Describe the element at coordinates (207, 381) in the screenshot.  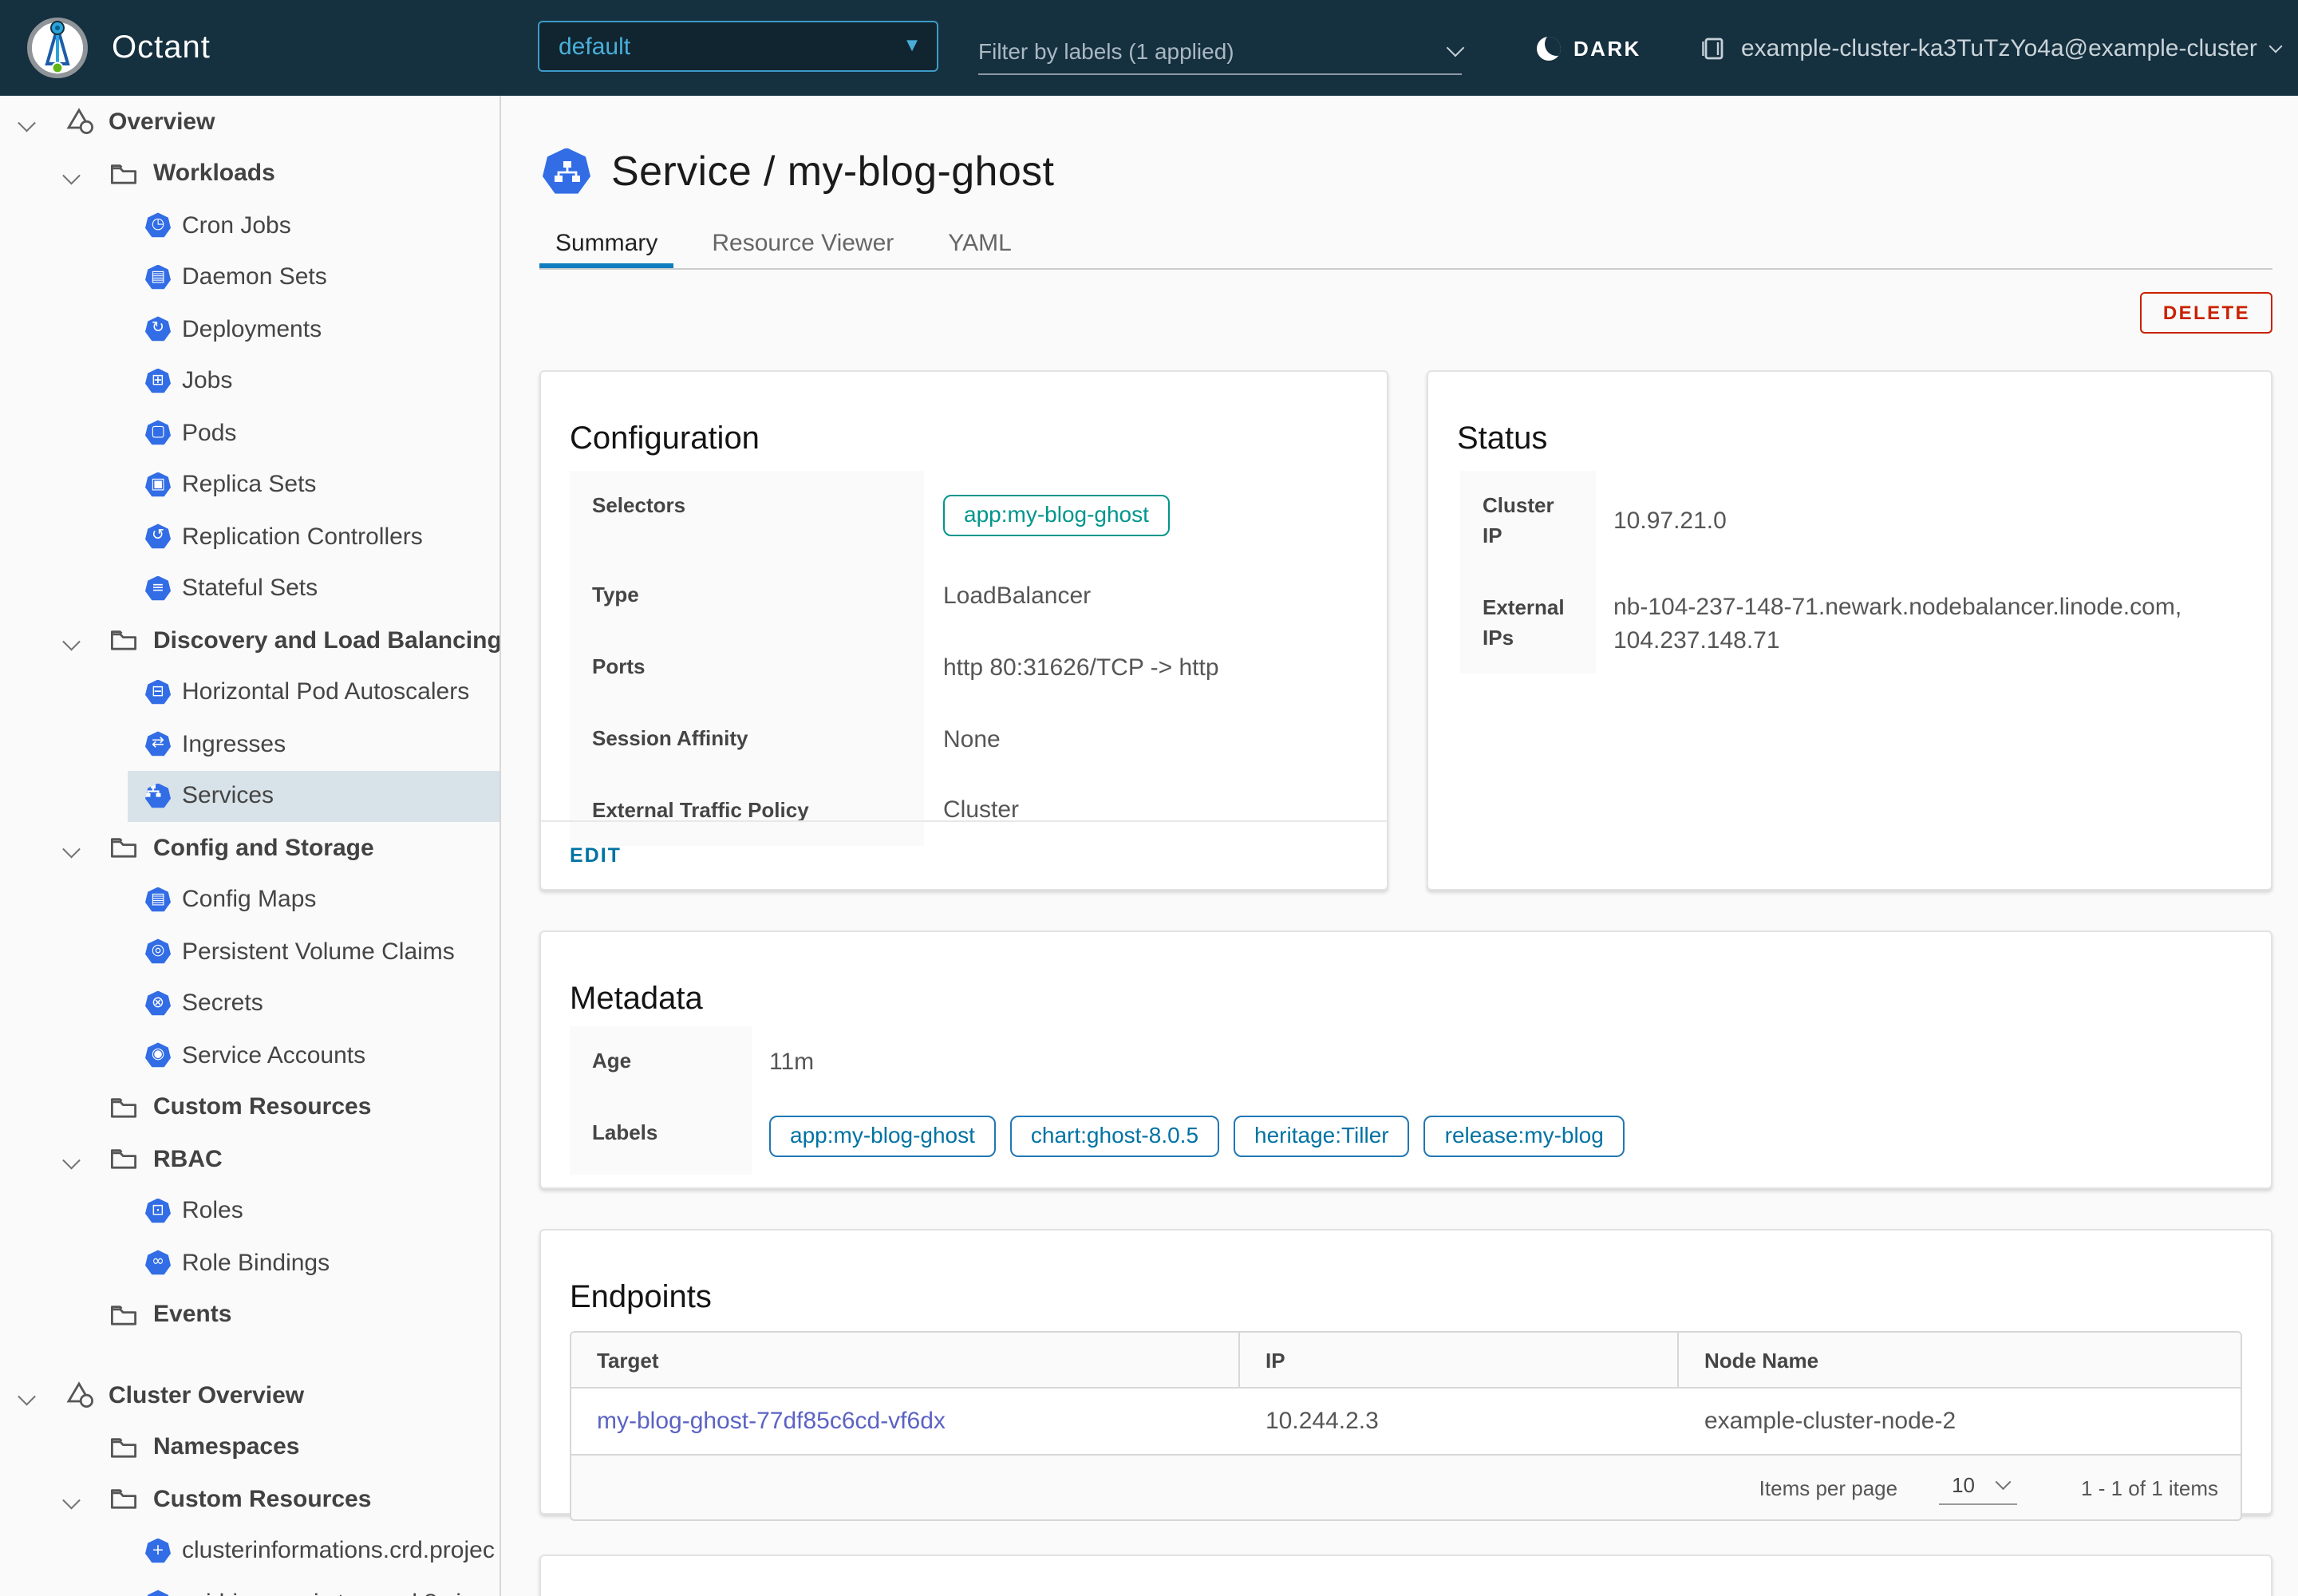
I see `sidebar-item-label: Jobs` at that location.